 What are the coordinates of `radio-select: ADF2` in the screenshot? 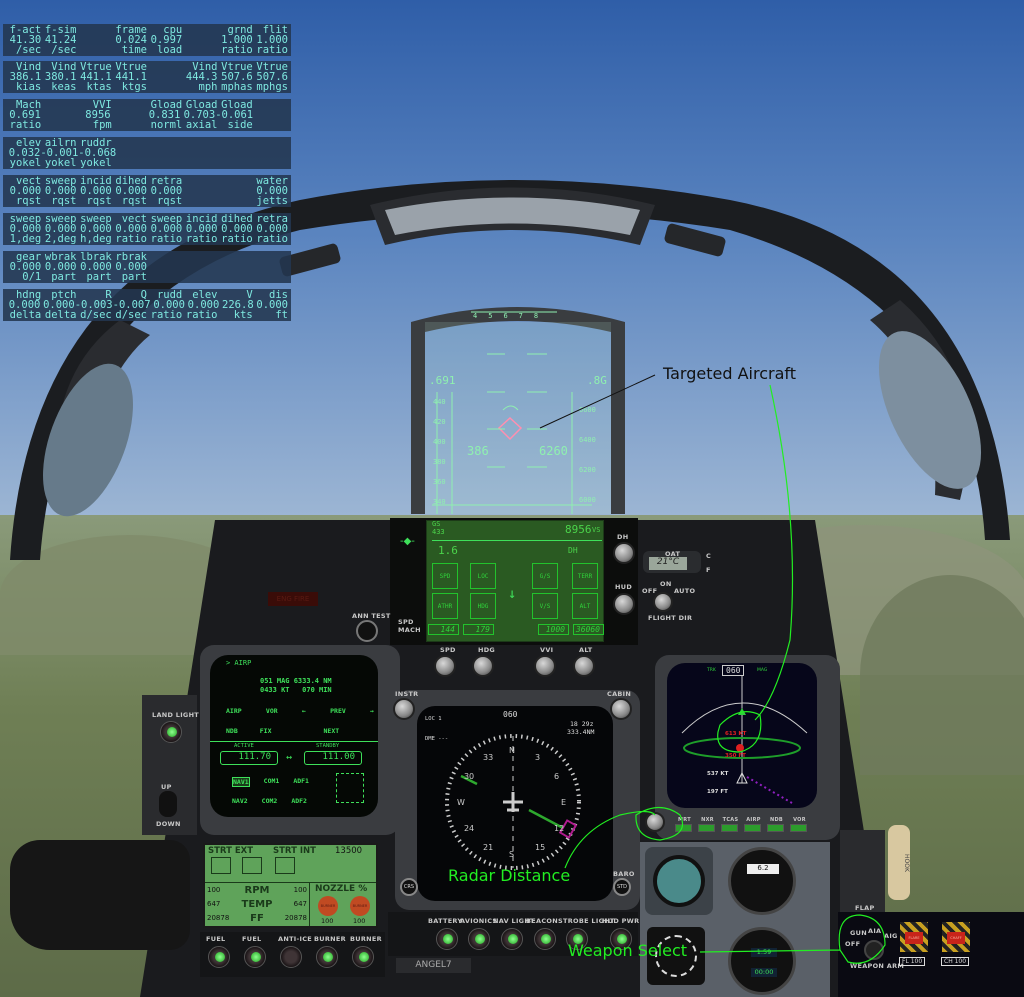 It's located at (299, 801).